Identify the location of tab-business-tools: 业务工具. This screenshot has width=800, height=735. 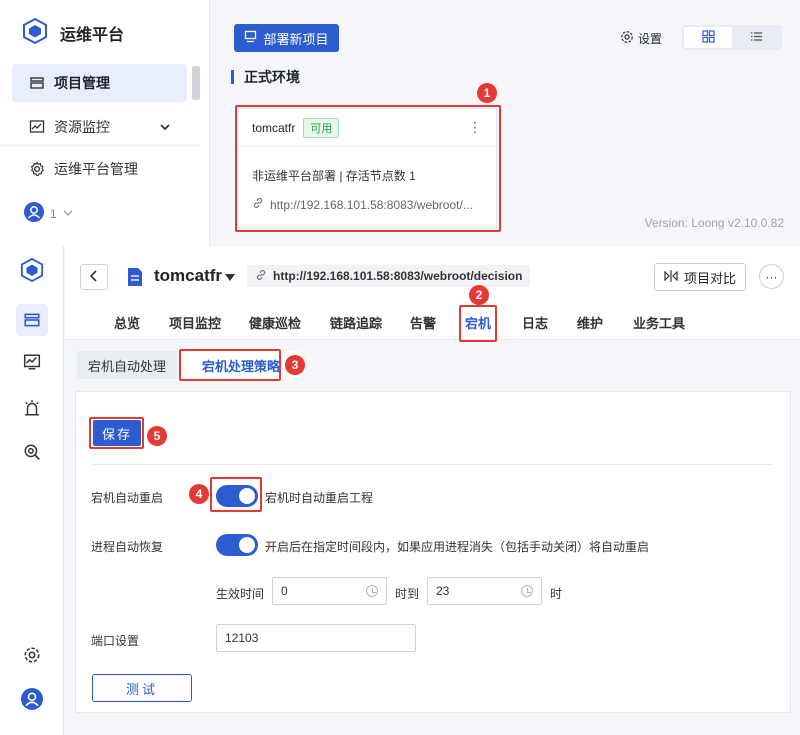
(659, 322).